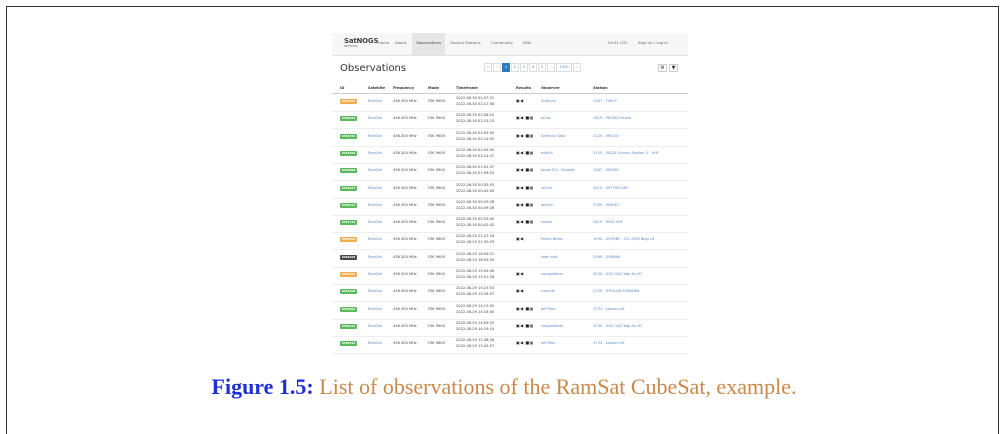  Describe the element at coordinates (383, 43) in the screenshot. I see `nav-home: Home` at that location.